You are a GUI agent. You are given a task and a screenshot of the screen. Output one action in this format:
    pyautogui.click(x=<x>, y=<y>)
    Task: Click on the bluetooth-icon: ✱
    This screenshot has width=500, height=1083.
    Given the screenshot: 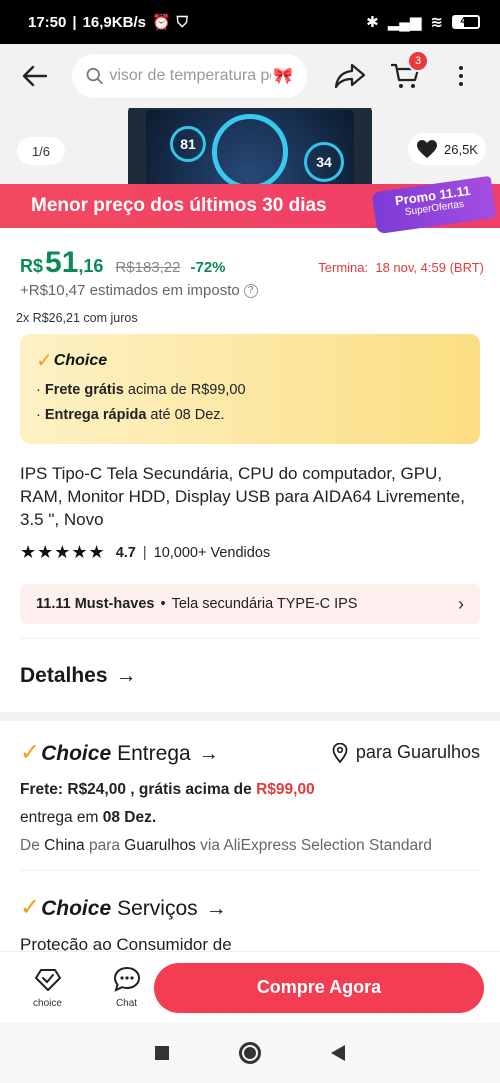 What is the action you would take?
    pyautogui.click(x=372, y=22)
    